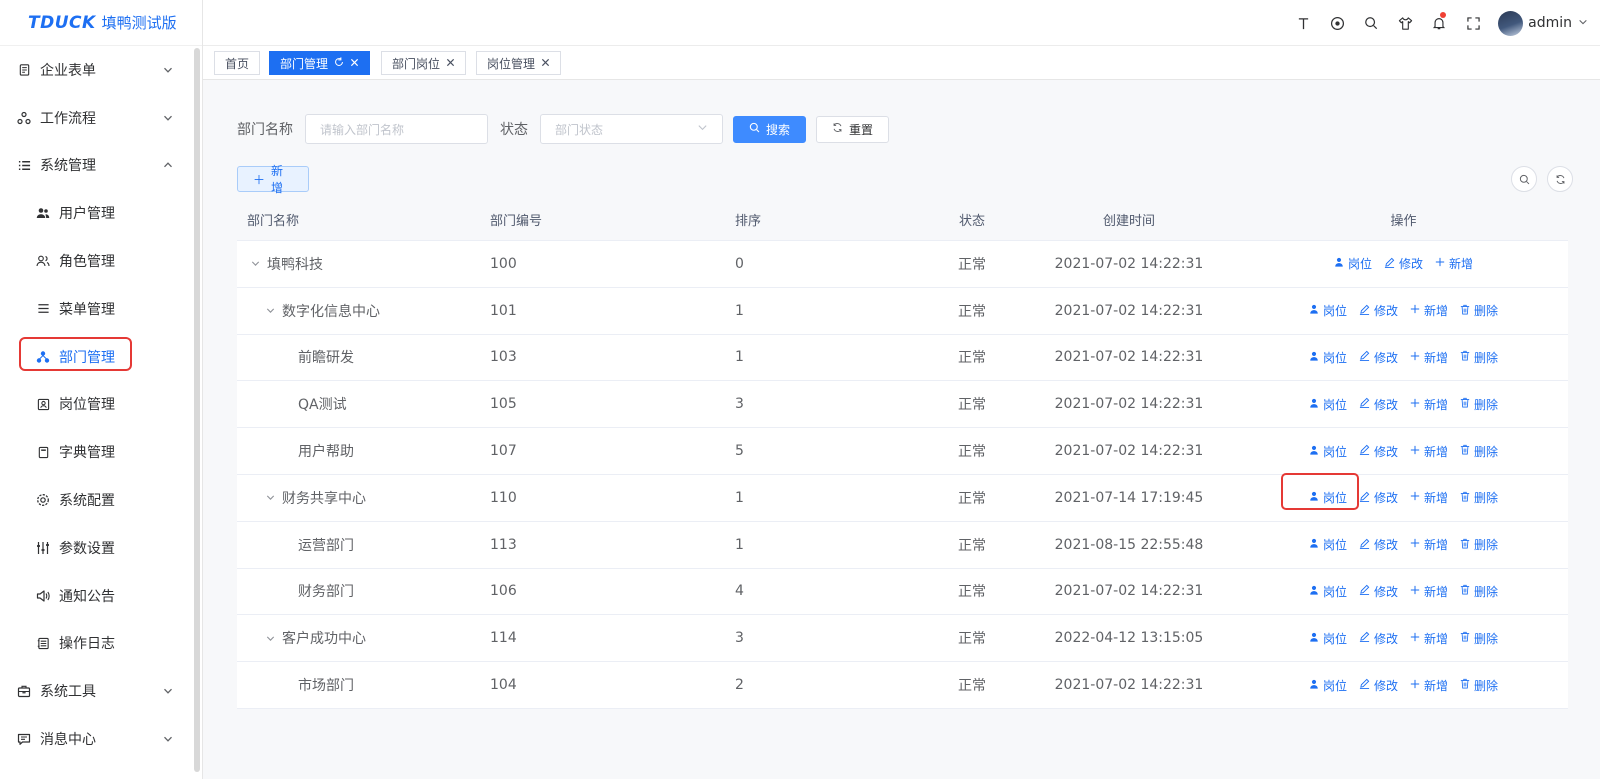 This screenshot has width=1600, height=779. What do you see at coordinates (1543, 23) in the screenshot?
I see `user-menu: admin` at bounding box center [1543, 23].